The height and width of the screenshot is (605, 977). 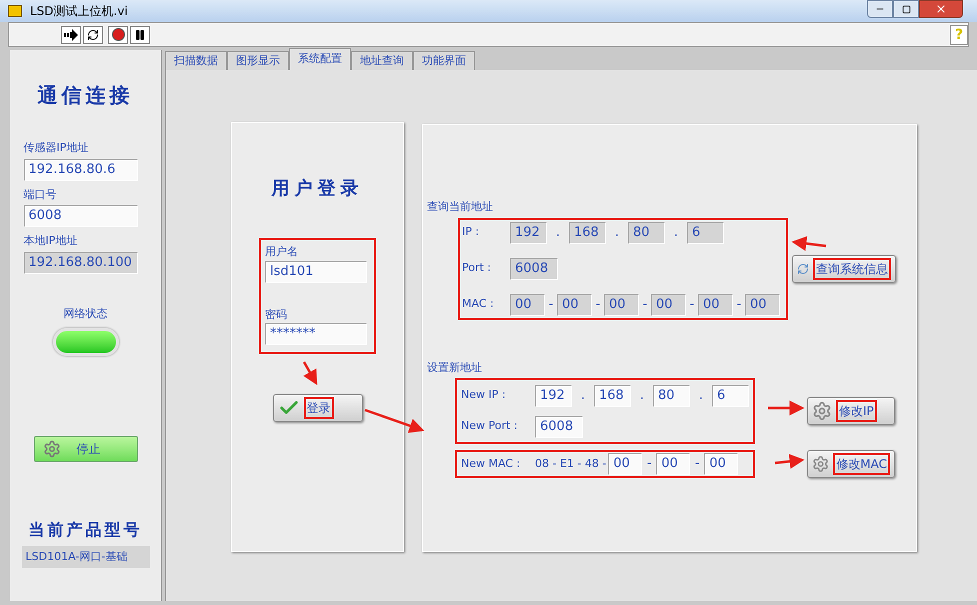 What do you see at coordinates (282, 252) in the screenshot?
I see `field-label: 用户名` at bounding box center [282, 252].